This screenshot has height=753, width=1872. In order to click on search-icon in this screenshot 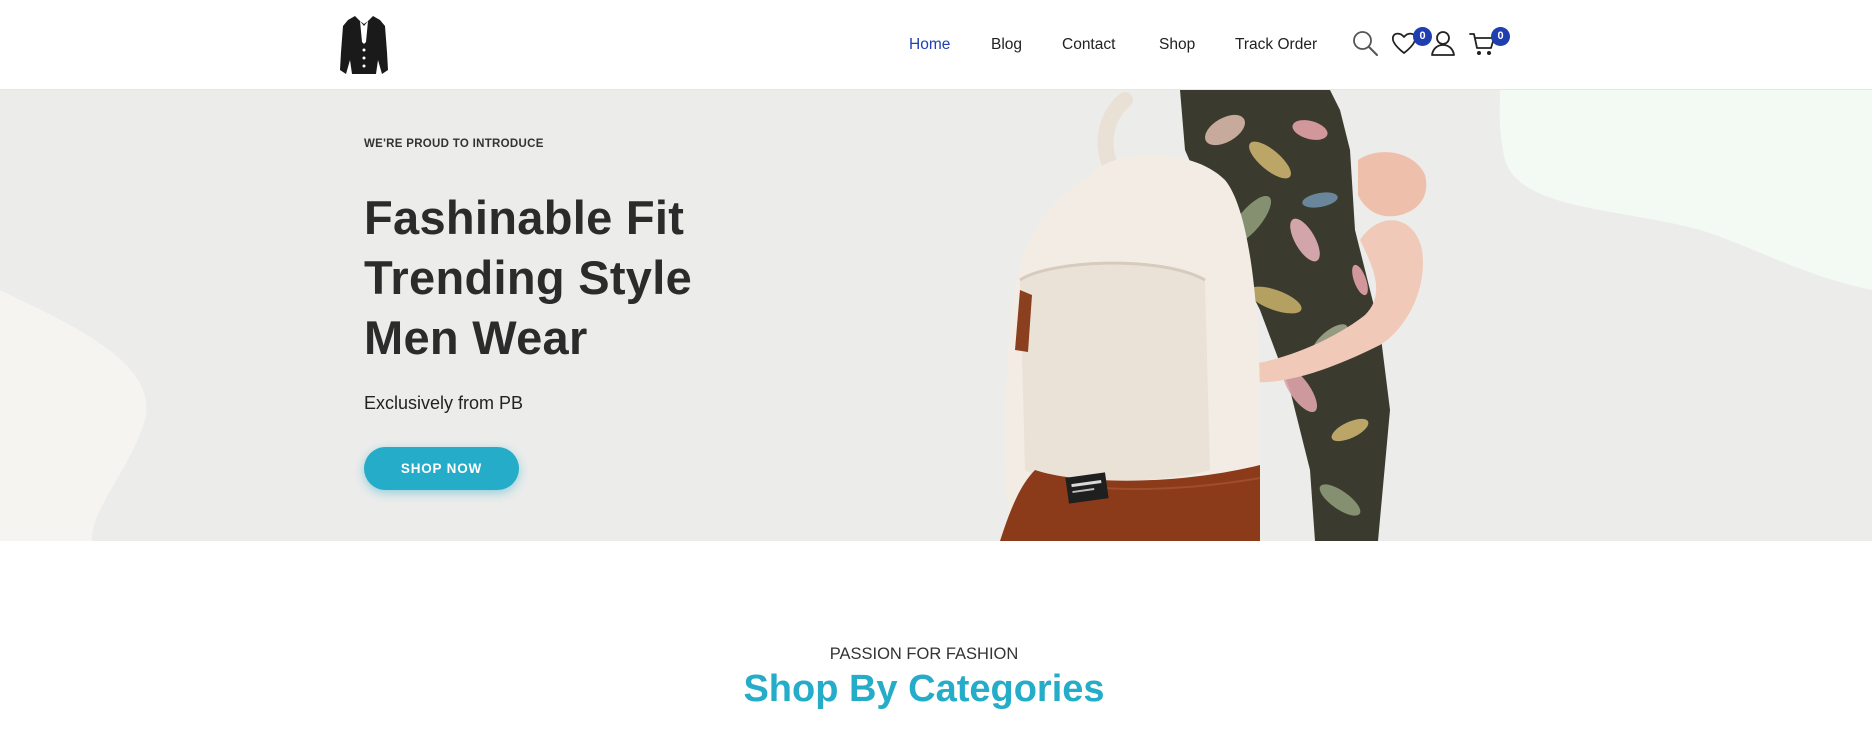, I will do `click(1365, 43)`.